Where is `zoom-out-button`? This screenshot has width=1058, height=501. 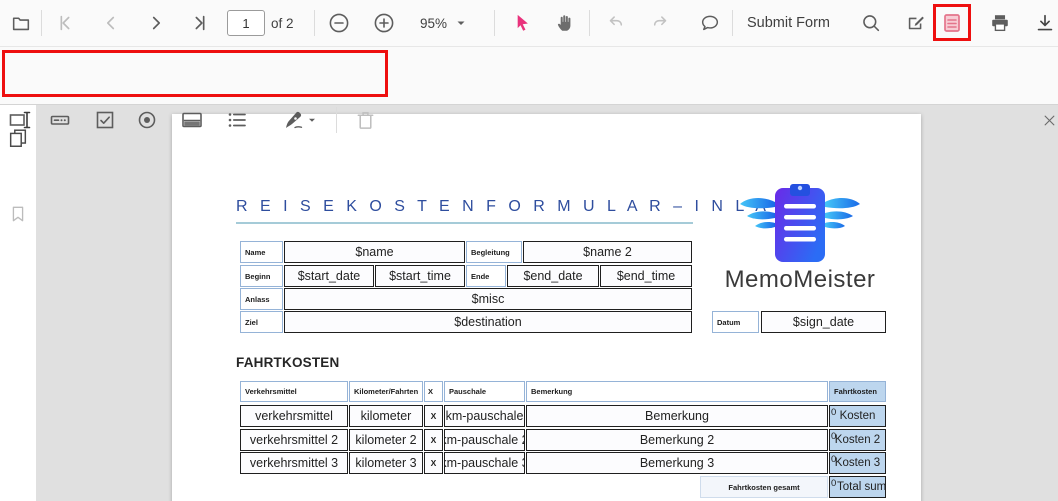 zoom-out-button is located at coordinates (339, 23).